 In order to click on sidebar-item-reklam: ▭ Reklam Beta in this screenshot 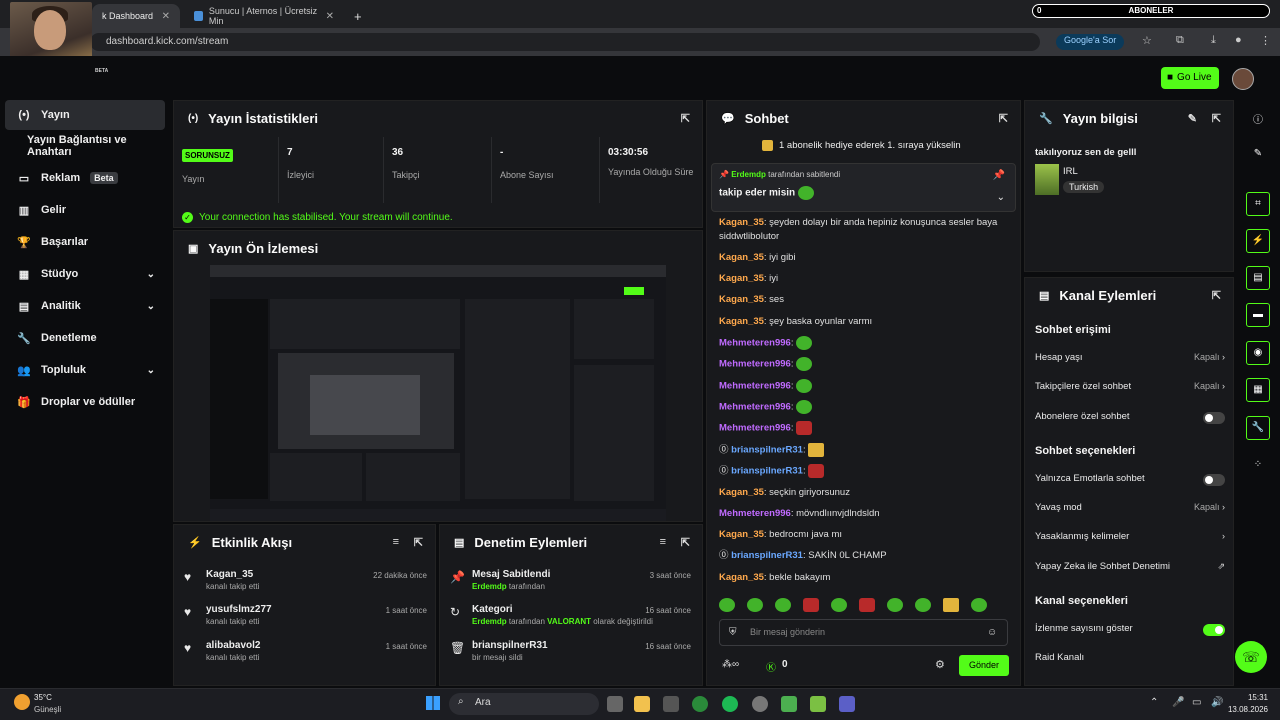, I will do `click(85, 178)`.